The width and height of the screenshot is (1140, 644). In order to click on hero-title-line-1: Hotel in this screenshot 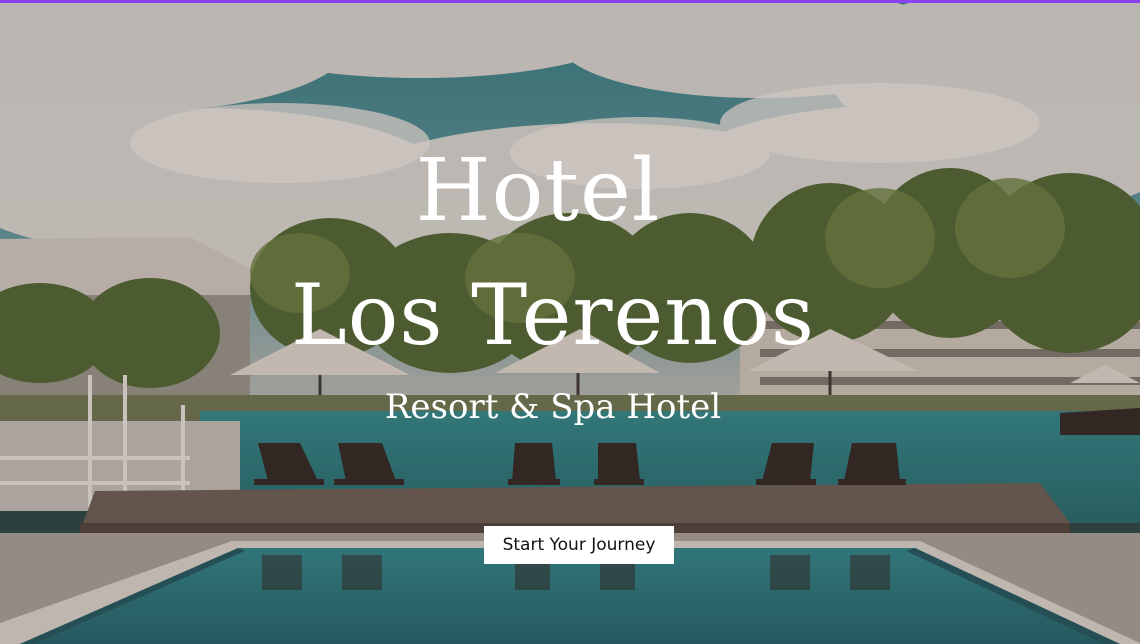, I will do `click(538, 191)`.